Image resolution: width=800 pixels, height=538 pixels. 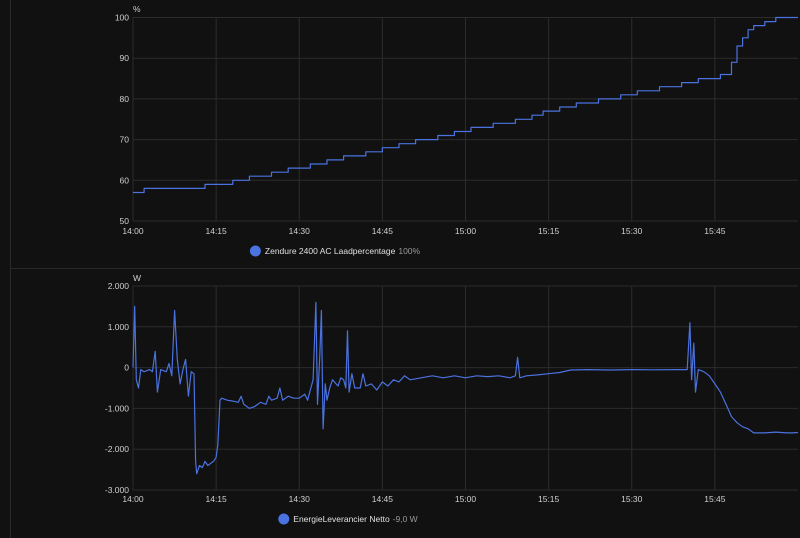 What do you see at coordinates (119, 286) in the screenshot?
I see `y-tick-label: 2.000` at bounding box center [119, 286].